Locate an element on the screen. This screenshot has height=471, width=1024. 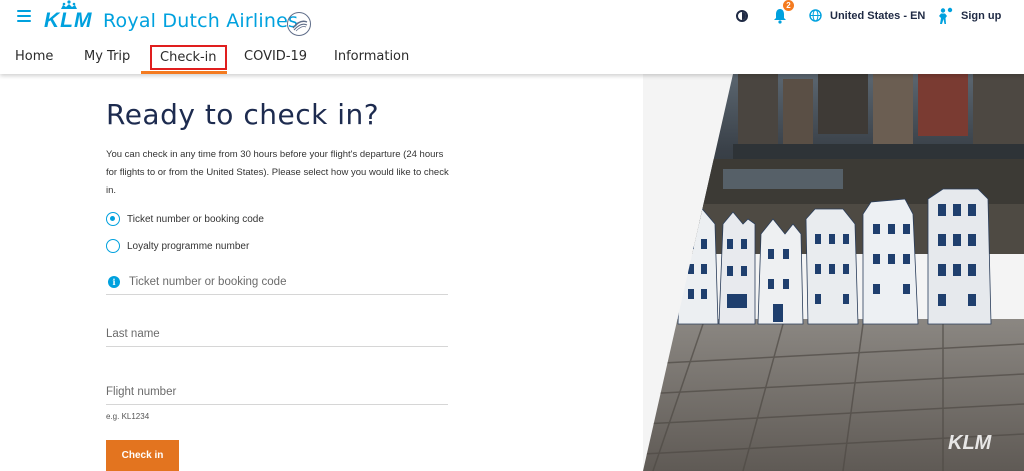
info-icon: i is located at coordinates (114, 282).